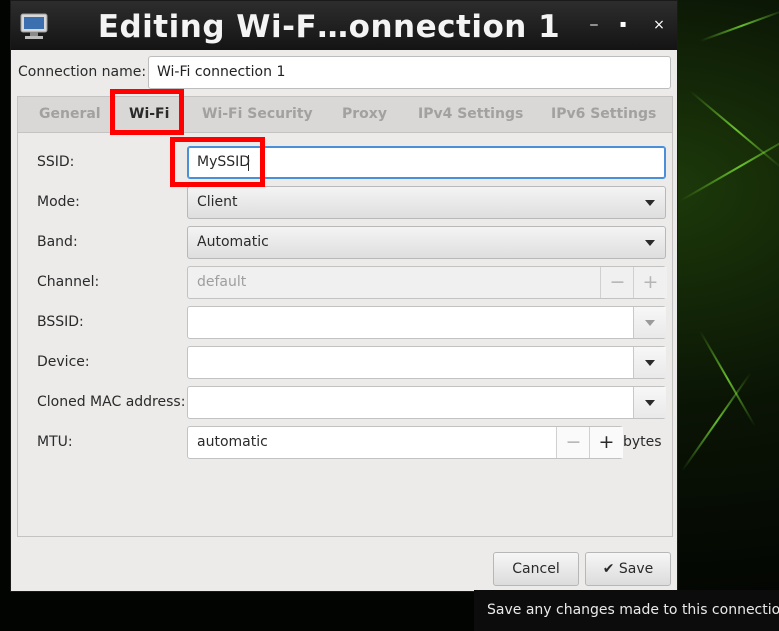 Image resolution: width=779 pixels, height=631 pixels. Describe the element at coordinates (34, 26) in the screenshot. I see `network-app-icon` at that location.